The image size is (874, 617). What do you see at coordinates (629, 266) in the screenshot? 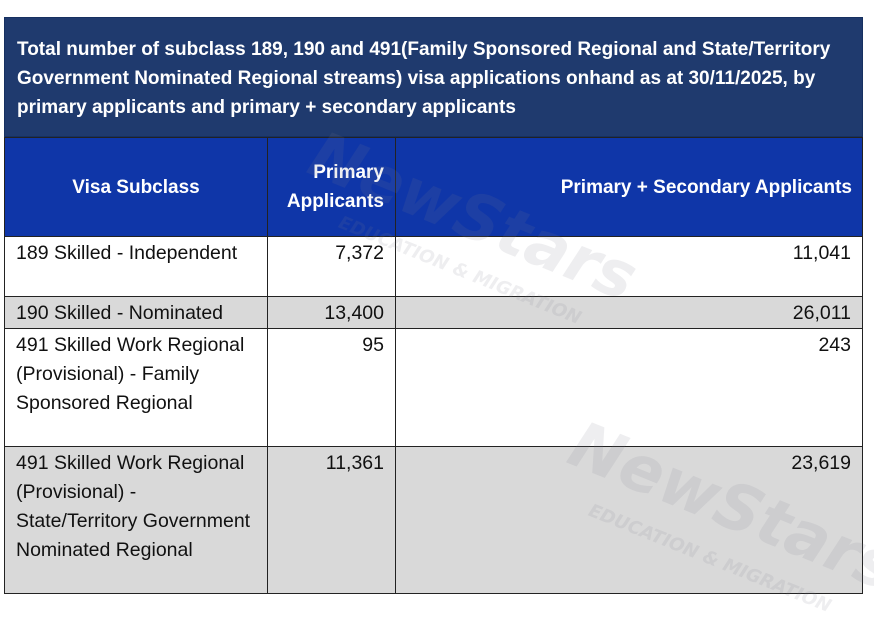
I see `cell-primary-secondary: 11,041` at bounding box center [629, 266].